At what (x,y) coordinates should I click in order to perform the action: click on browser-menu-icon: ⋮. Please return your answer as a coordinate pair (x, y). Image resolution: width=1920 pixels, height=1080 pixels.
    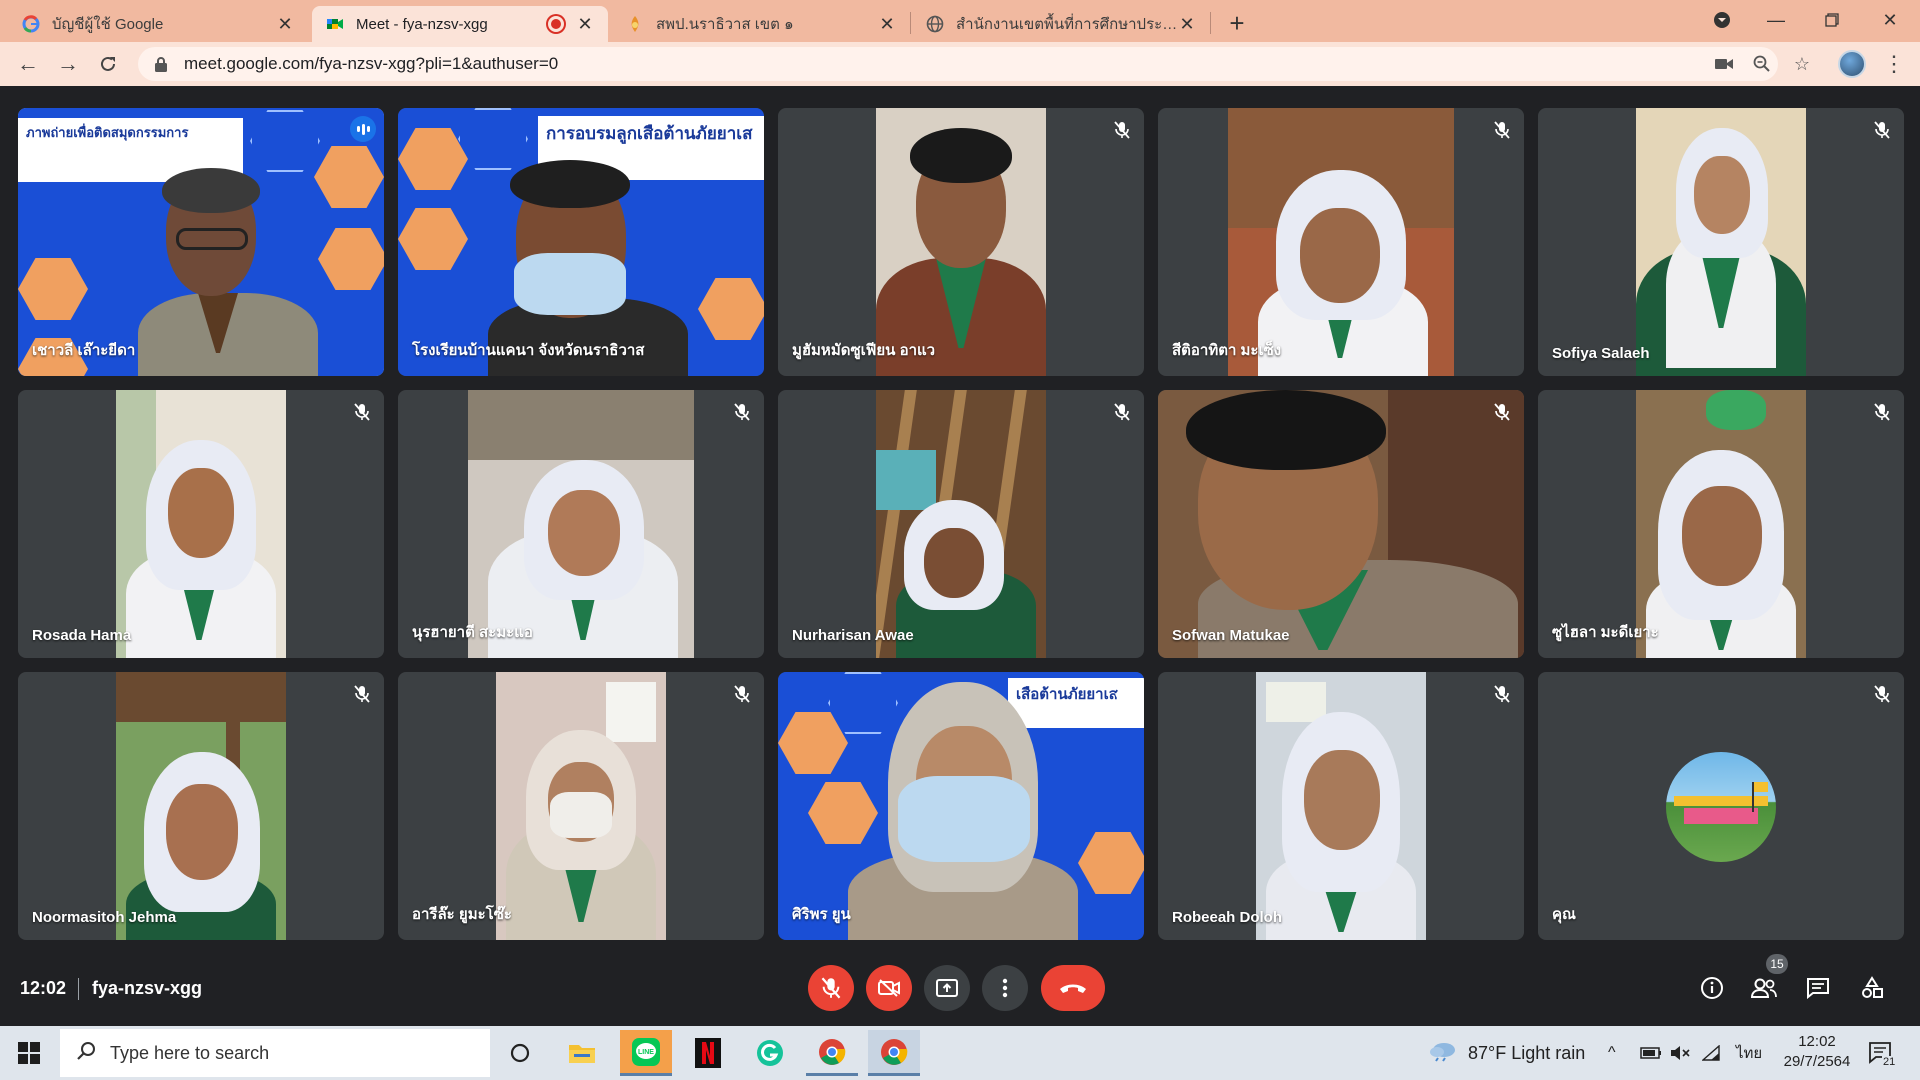
    Looking at the image, I should click on (1894, 64).